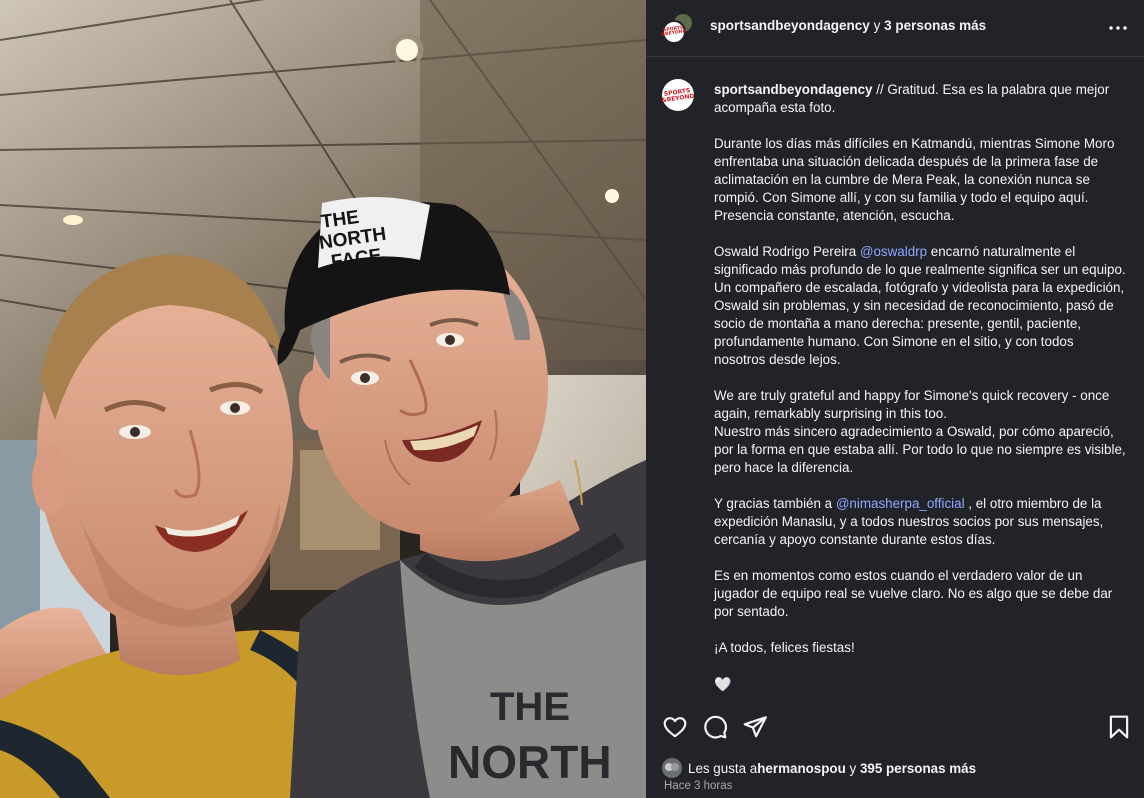 The height and width of the screenshot is (798, 1144). Describe the element at coordinates (723, 768) in the screenshot. I see `likes-prefix: Les gusta a` at that location.